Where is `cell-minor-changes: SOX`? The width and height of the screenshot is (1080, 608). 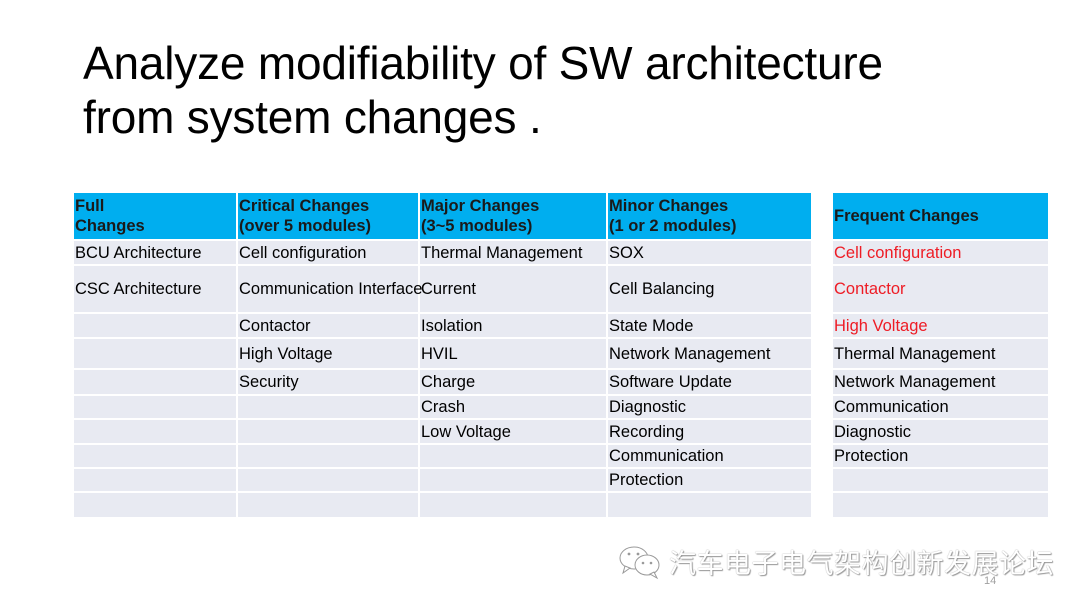 cell-minor-changes: SOX is located at coordinates (709, 253).